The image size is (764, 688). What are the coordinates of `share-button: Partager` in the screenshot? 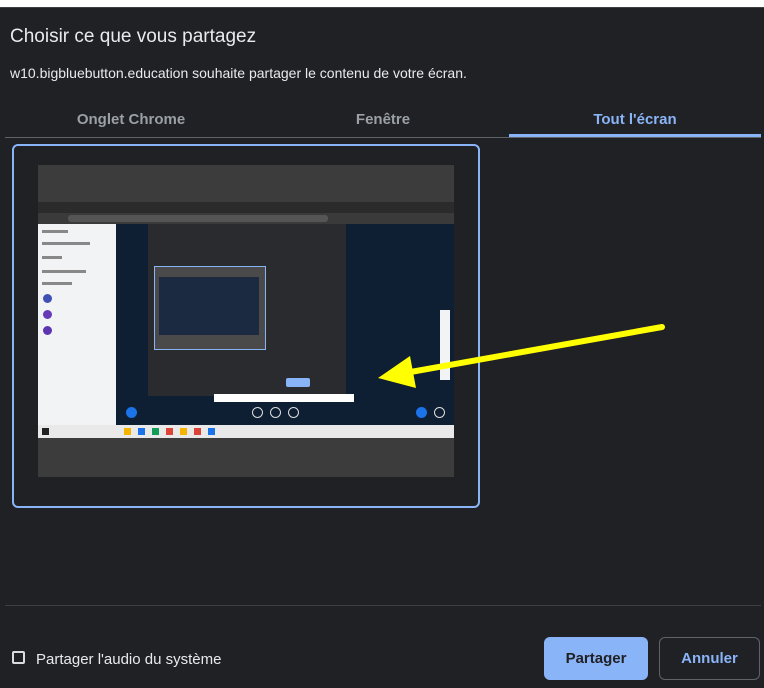 It's located at (596, 658).